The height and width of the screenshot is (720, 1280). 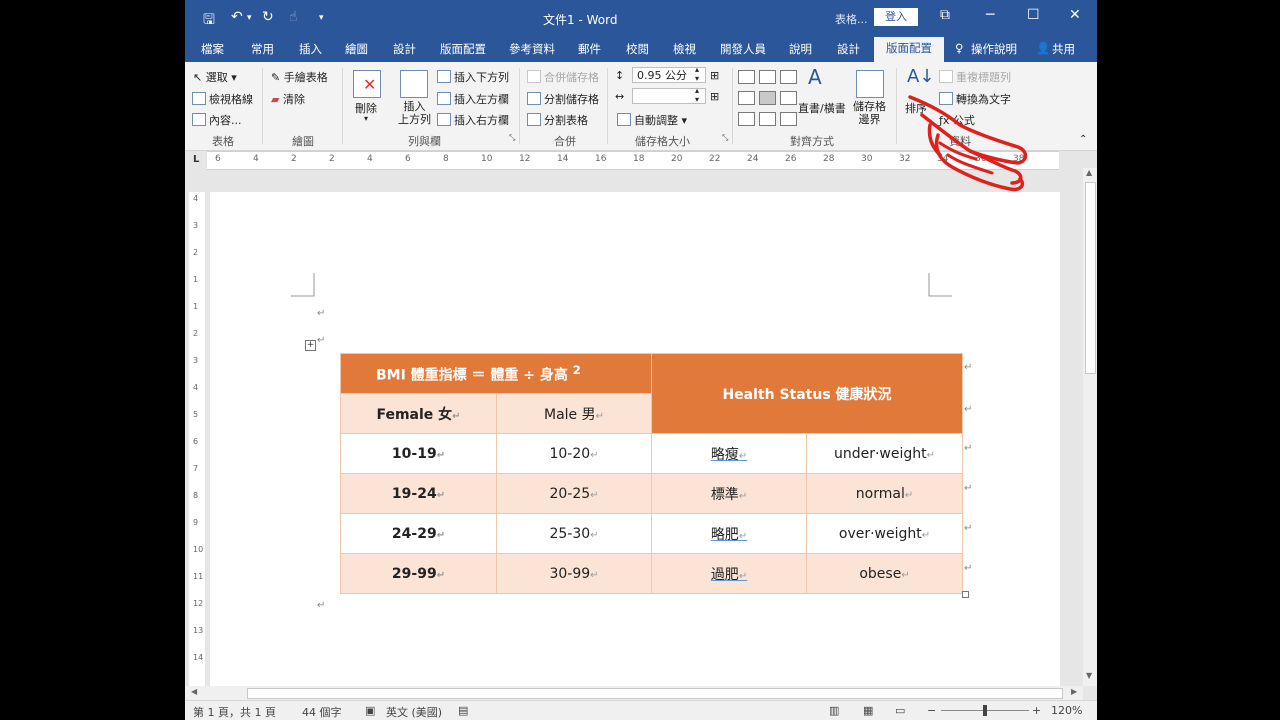 What do you see at coordinates (268, 17) in the screenshot?
I see `redo-icon: ↻` at bounding box center [268, 17].